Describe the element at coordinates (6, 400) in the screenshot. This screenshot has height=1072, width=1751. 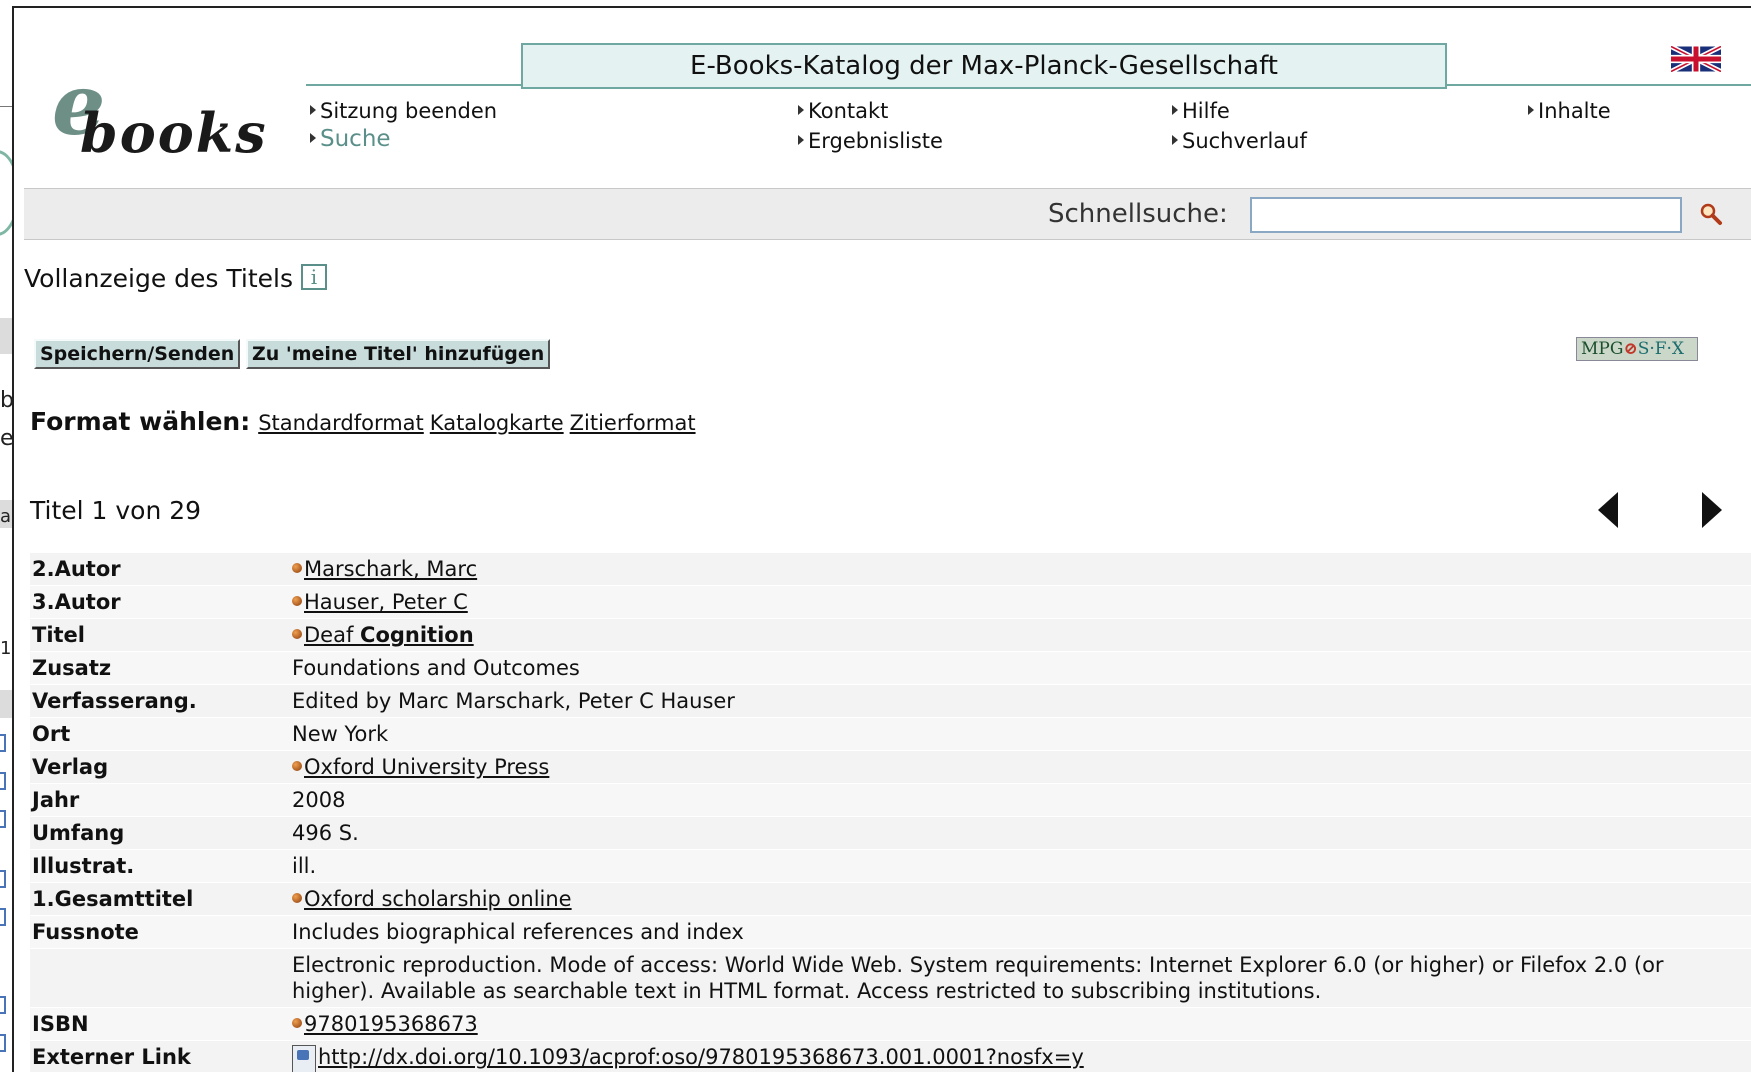
I see `background-char: b` at that location.